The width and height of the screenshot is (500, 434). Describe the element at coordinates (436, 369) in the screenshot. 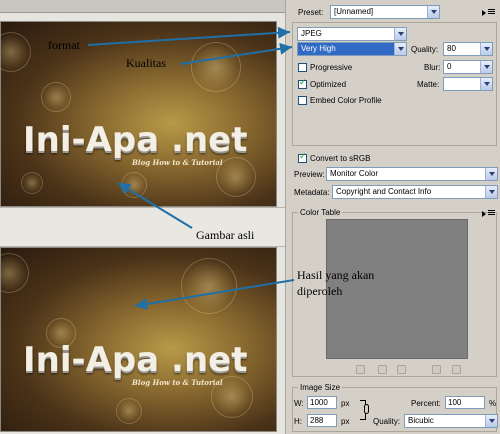

I see `new-color-icon` at that location.